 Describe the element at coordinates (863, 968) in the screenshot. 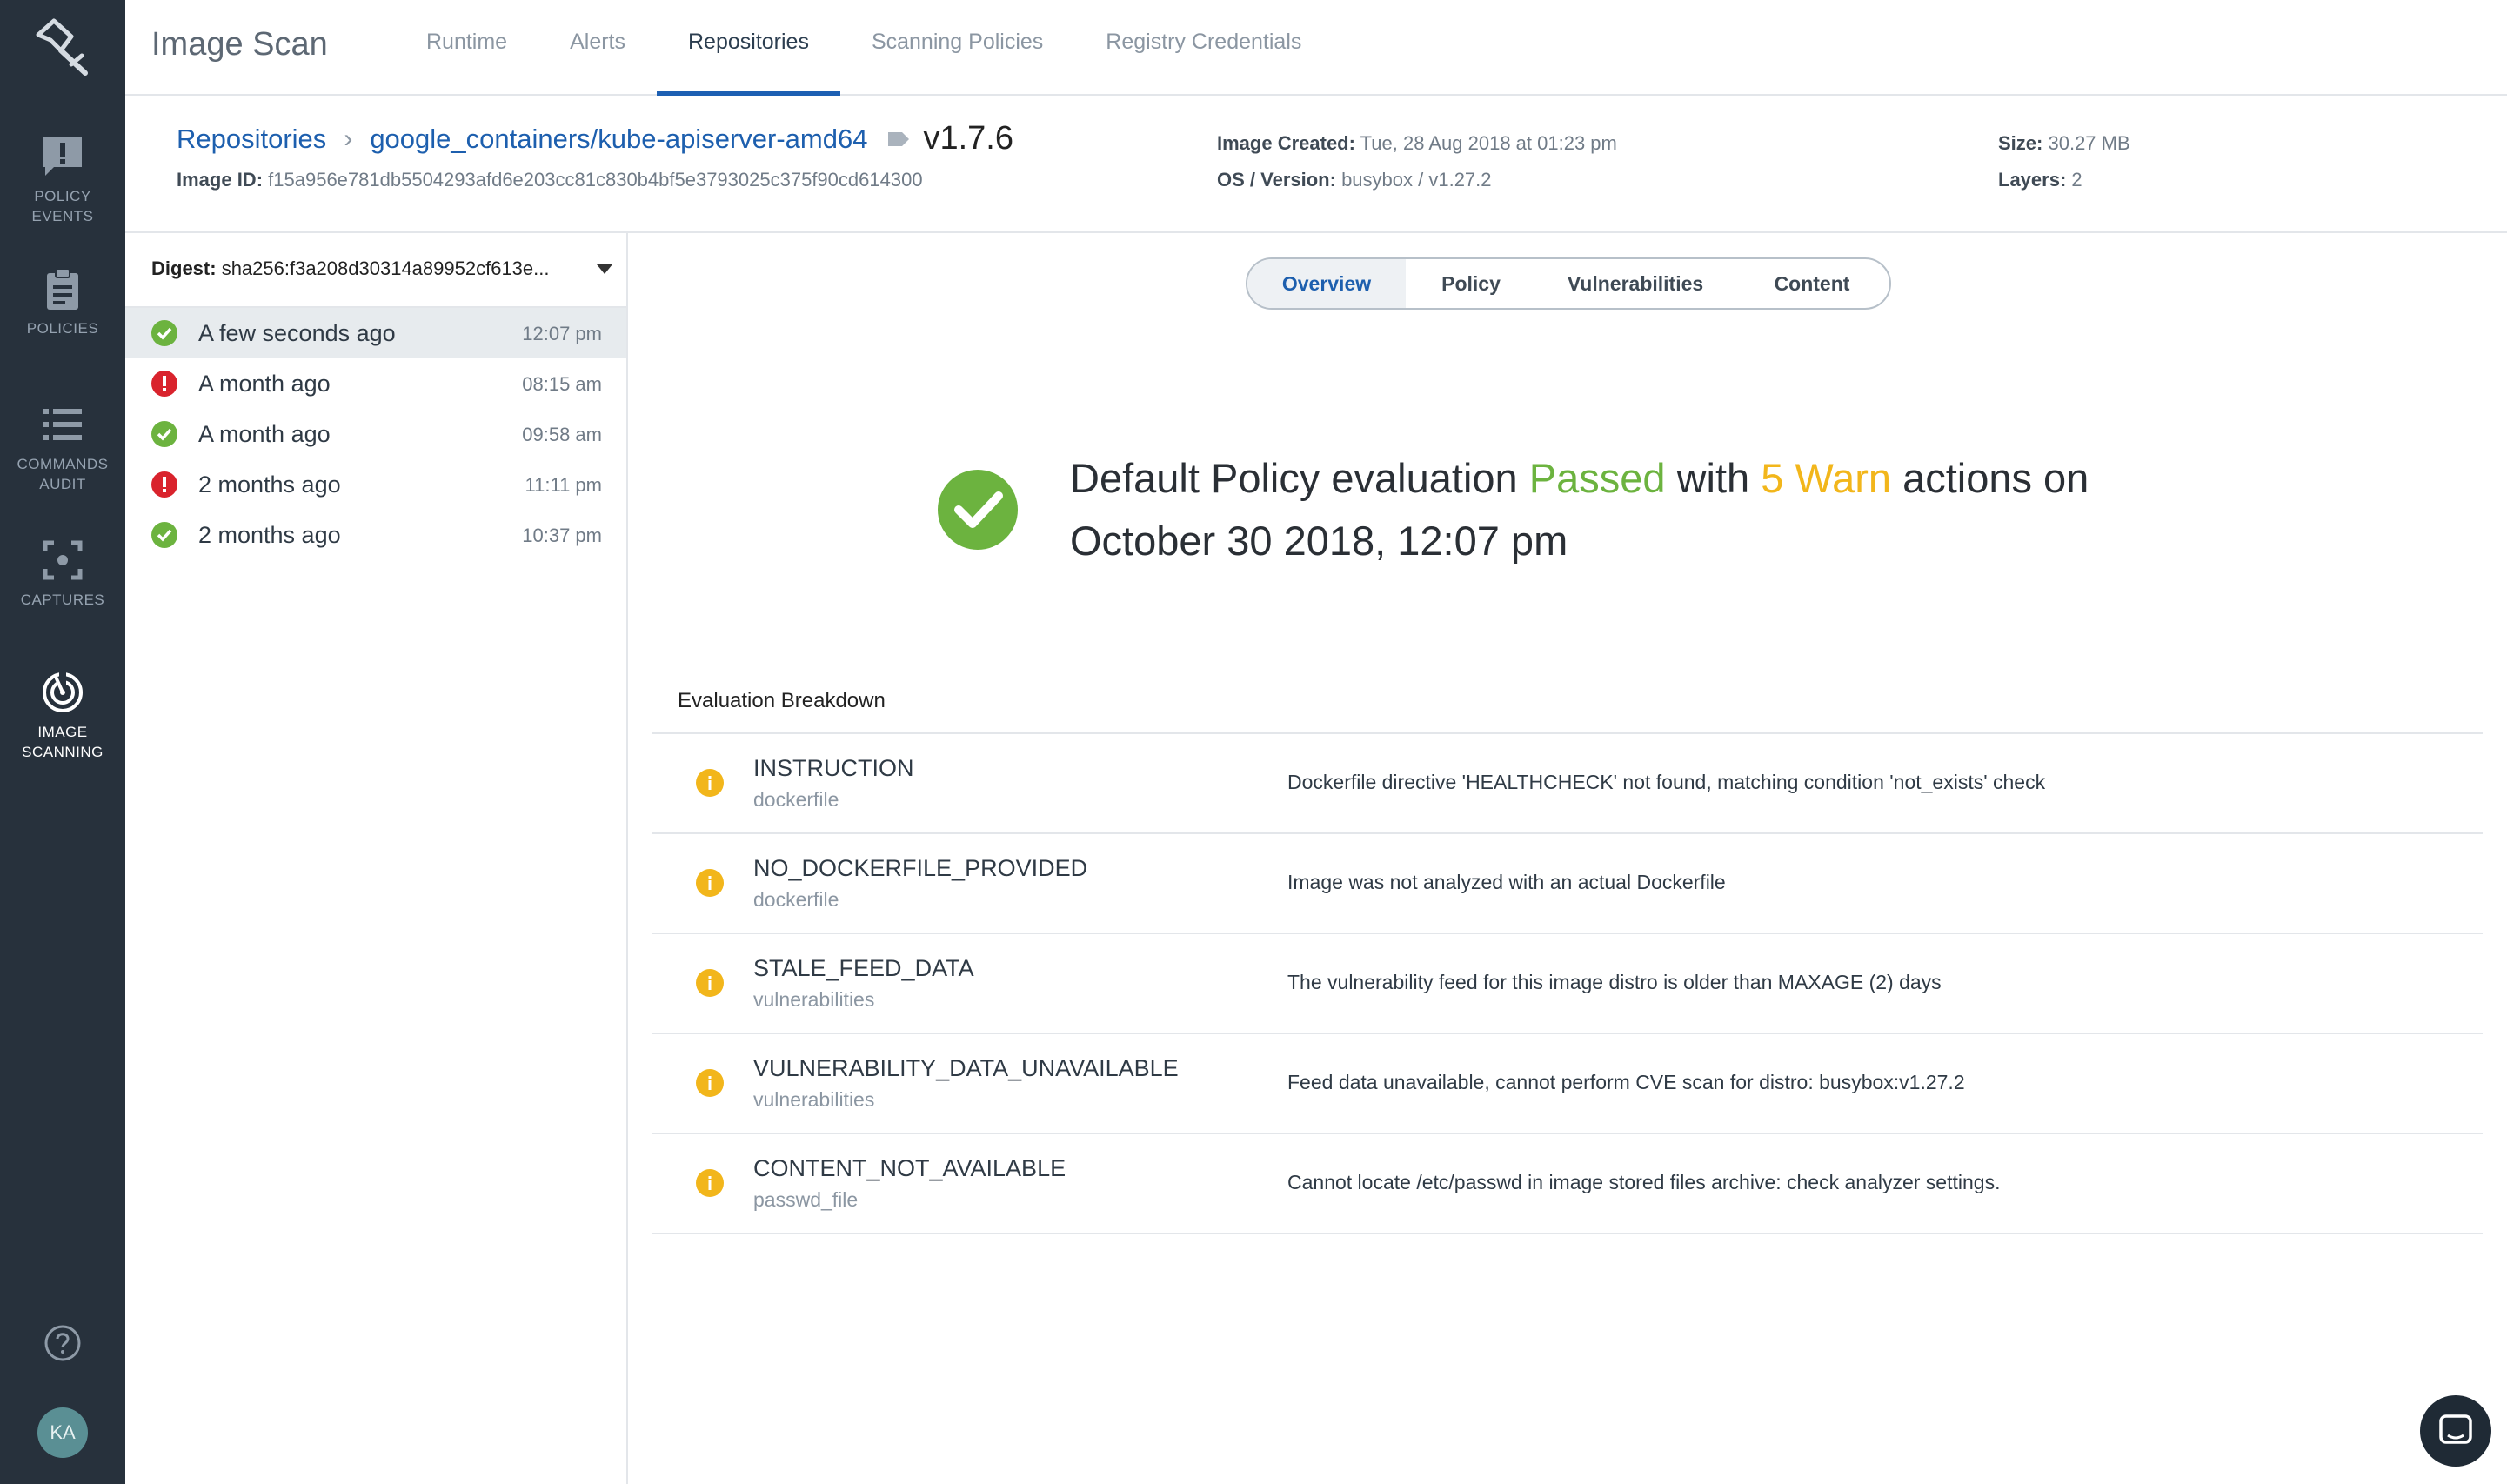

I see `trigger-name: STALE_FEED_DATA` at that location.